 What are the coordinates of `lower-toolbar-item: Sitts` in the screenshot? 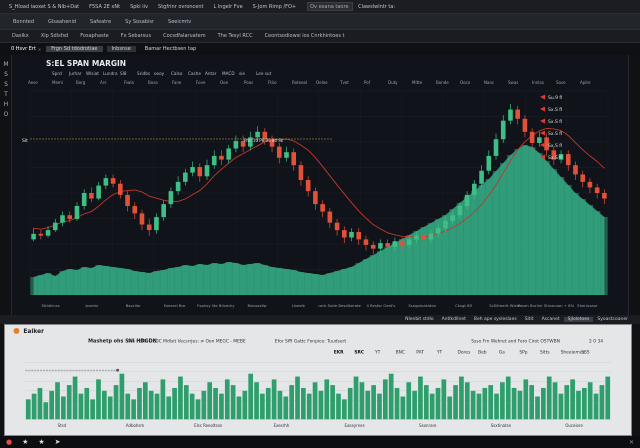 It's located at (545, 352).